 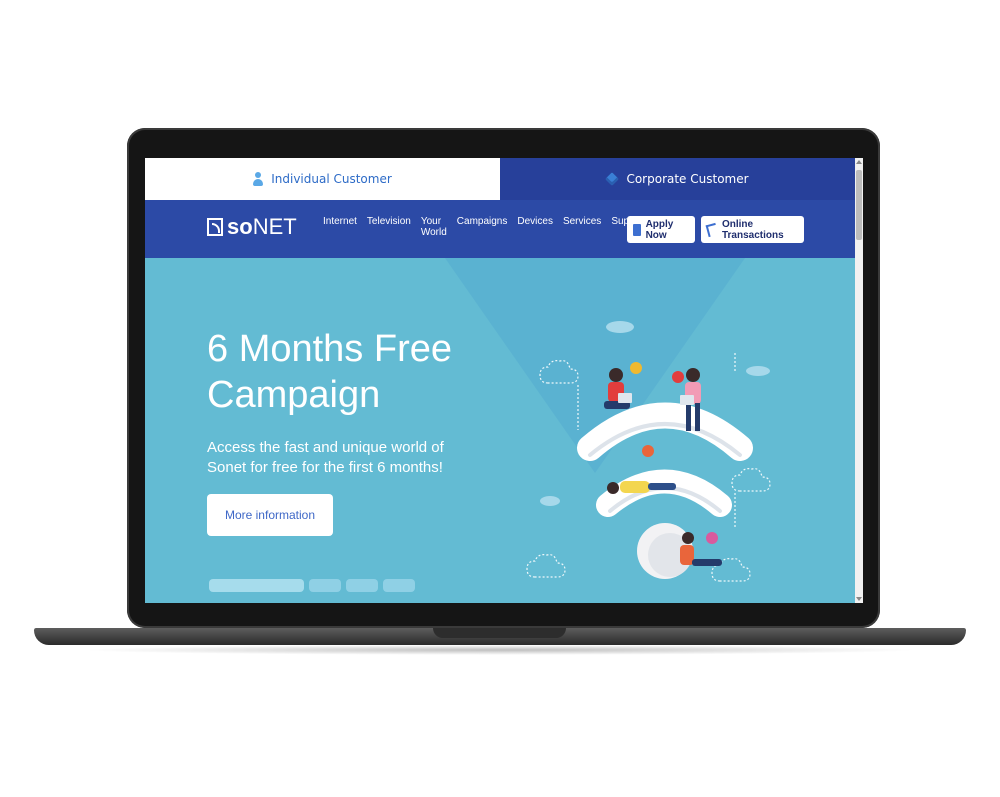 I want to click on scroll-thumb, so click(x=859, y=205).